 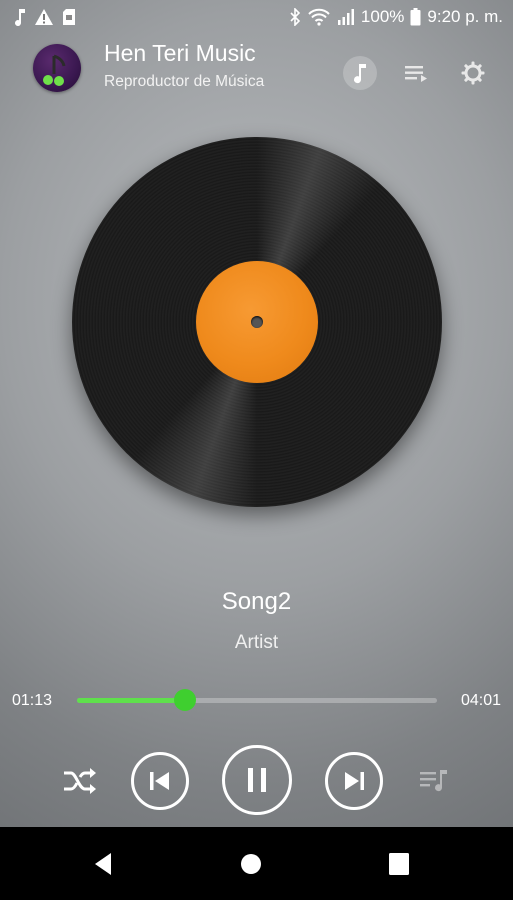 What do you see at coordinates (295, 17) in the screenshot?
I see `bluetooth-icon` at bounding box center [295, 17].